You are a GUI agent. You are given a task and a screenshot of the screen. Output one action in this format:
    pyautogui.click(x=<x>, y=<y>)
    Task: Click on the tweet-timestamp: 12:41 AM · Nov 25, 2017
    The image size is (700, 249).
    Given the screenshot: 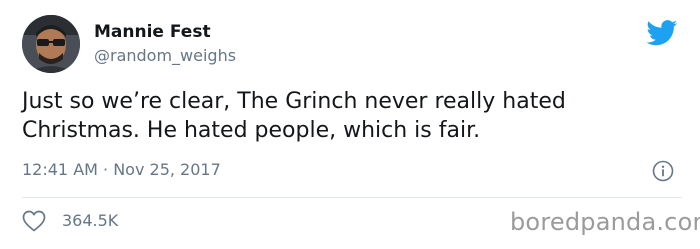 What is the action you would take?
    pyautogui.click(x=121, y=169)
    